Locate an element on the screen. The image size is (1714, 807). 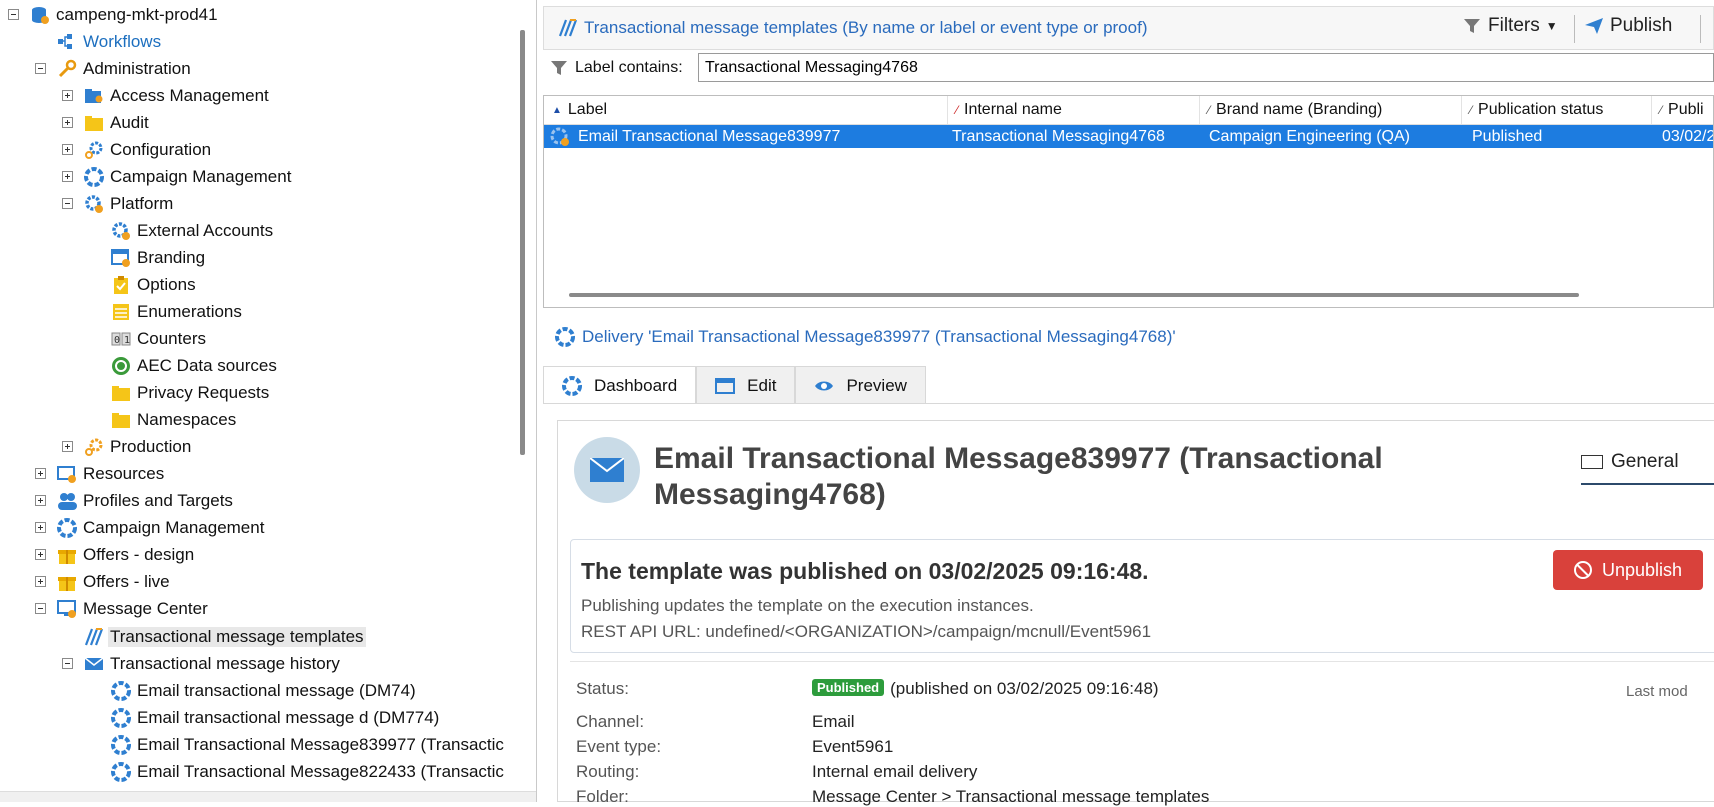
envelope-outline-icon is located at coordinates (1592, 462).